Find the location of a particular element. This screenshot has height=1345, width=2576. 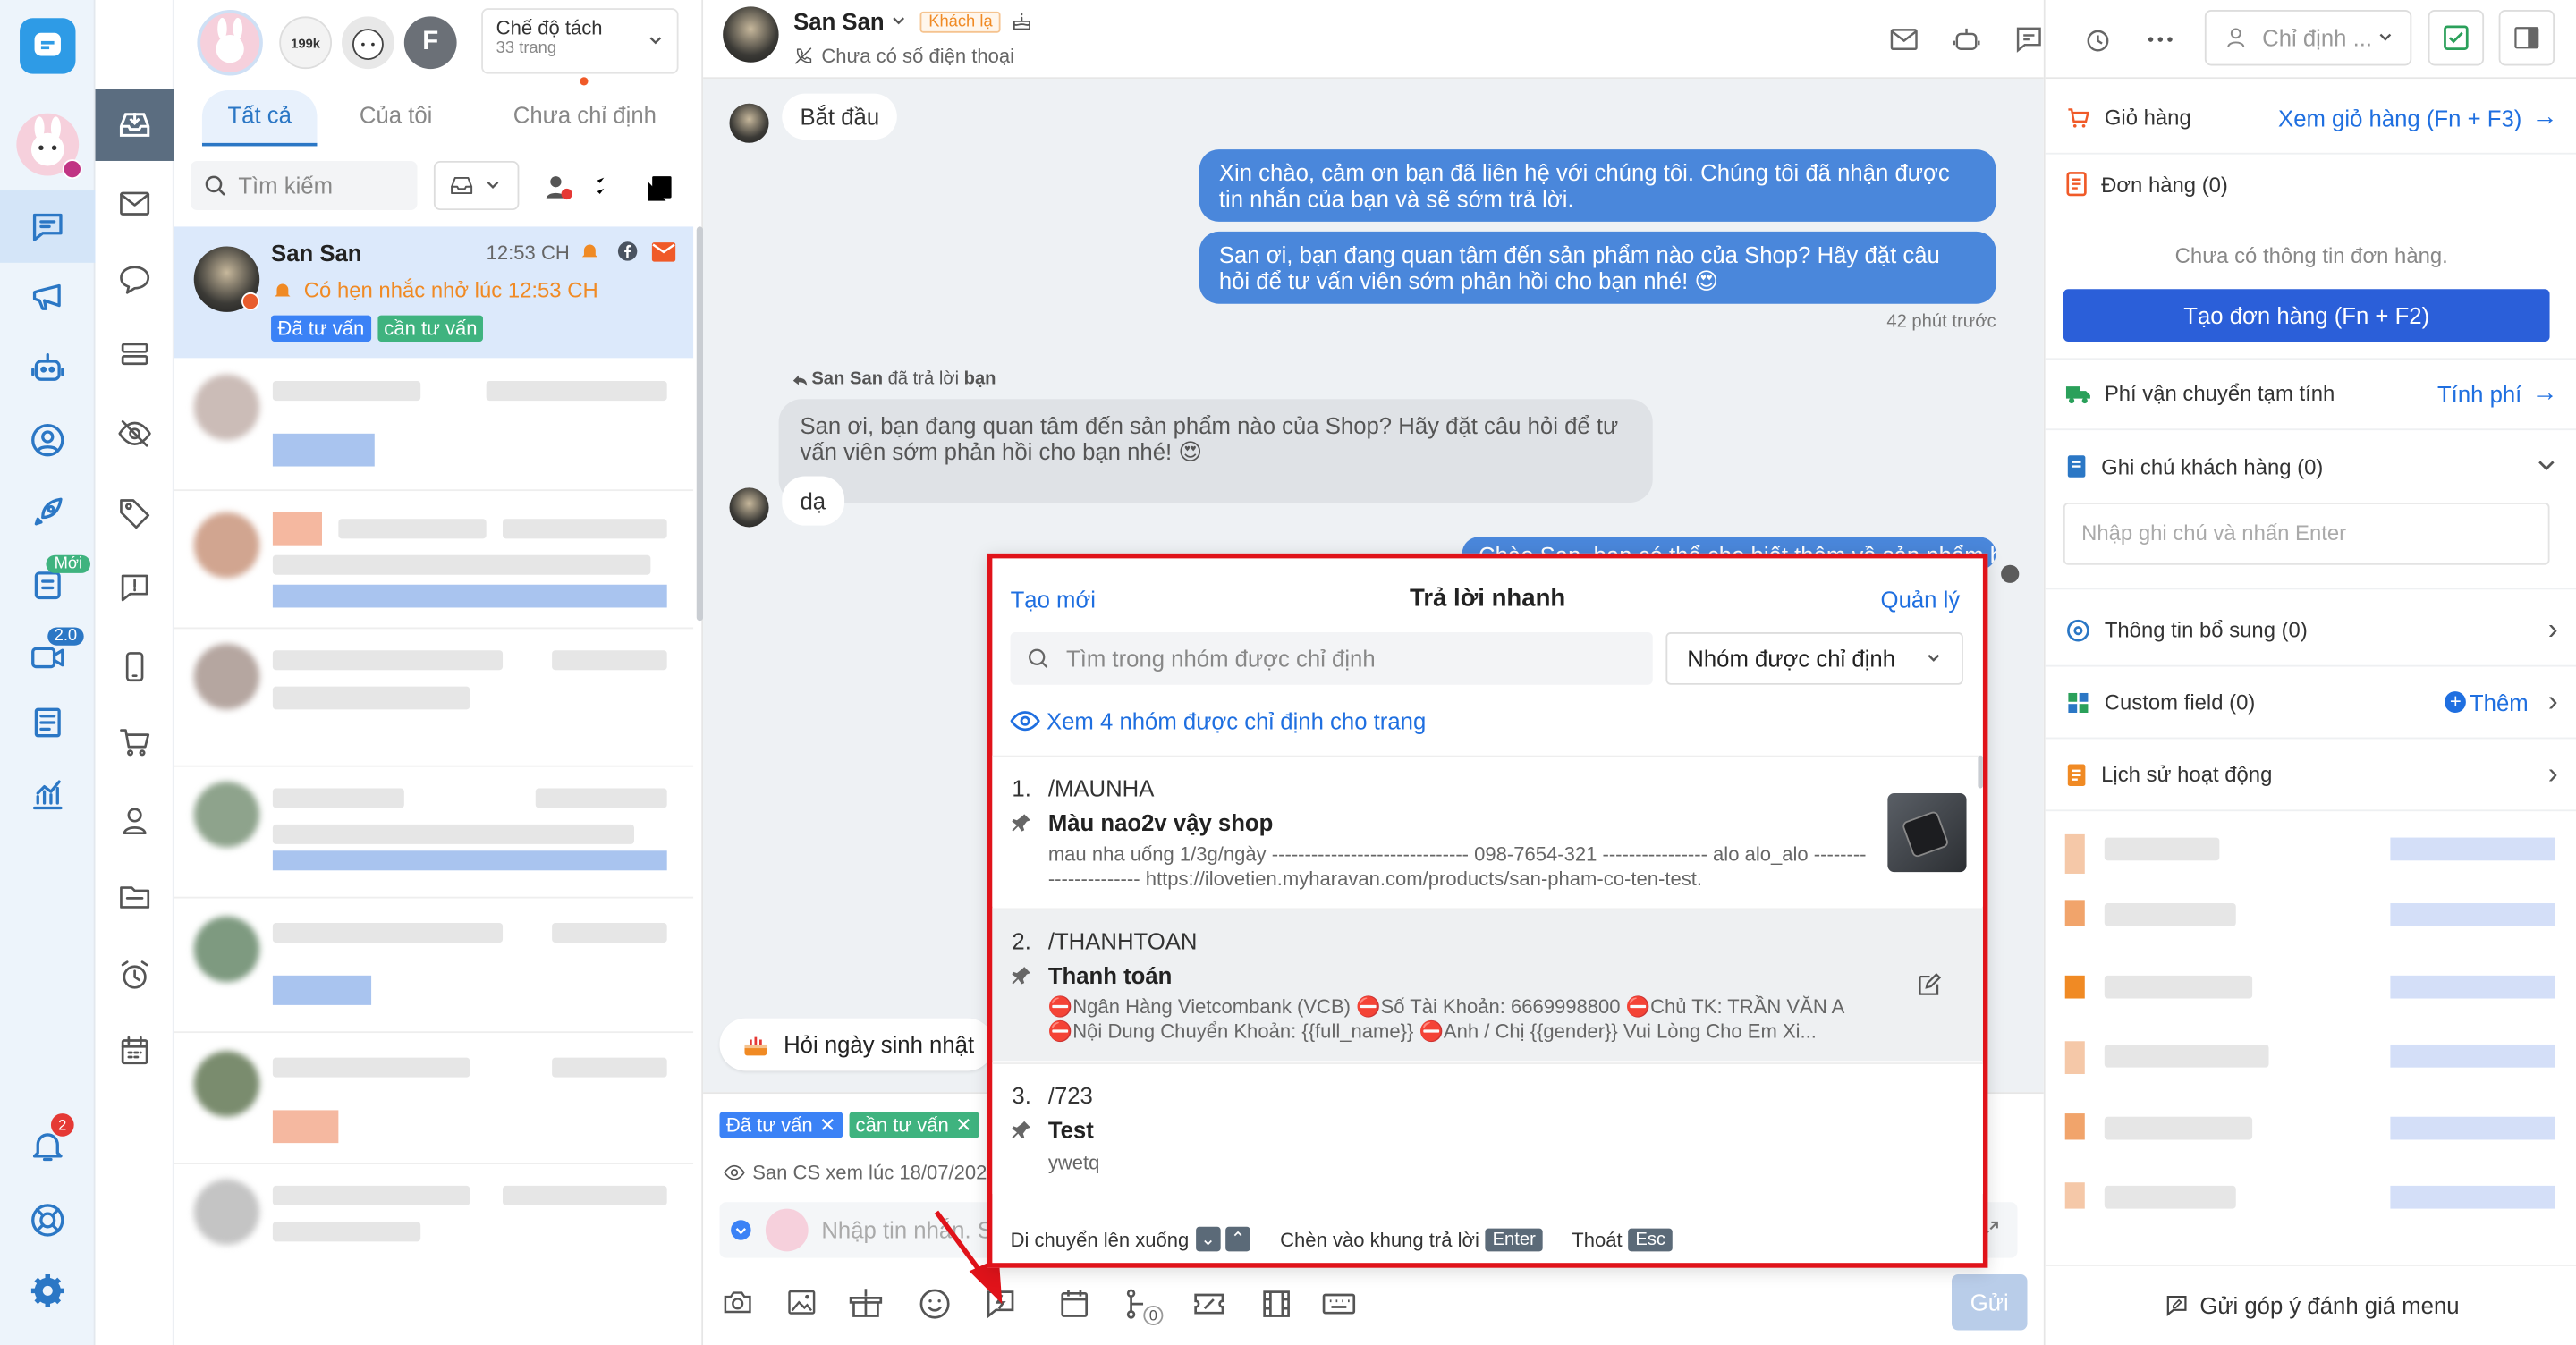

create-order-button: Tạo đơn hàng (Fn + F2) is located at coordinates (2306, 315).